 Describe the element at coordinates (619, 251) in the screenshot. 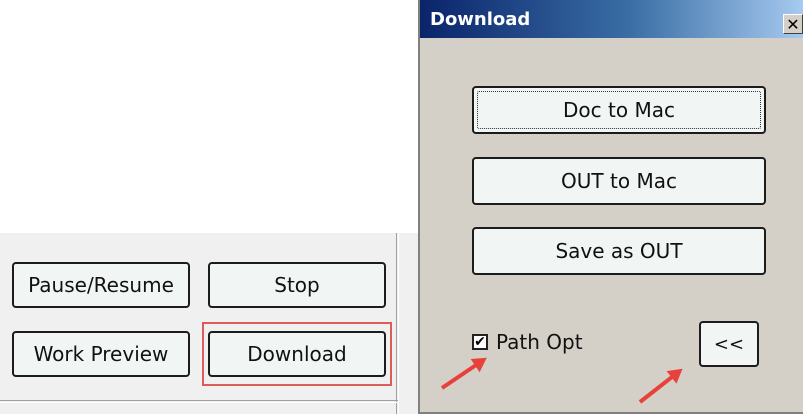

I see `save-as-out-button: Save as OUT` at that location.